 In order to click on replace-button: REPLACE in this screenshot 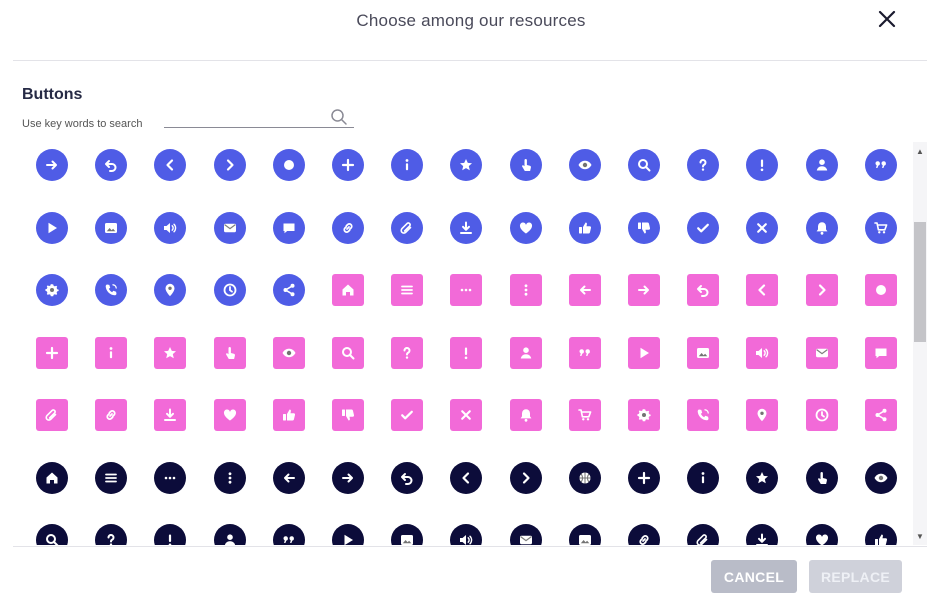, I will do `click(855, 576)`.